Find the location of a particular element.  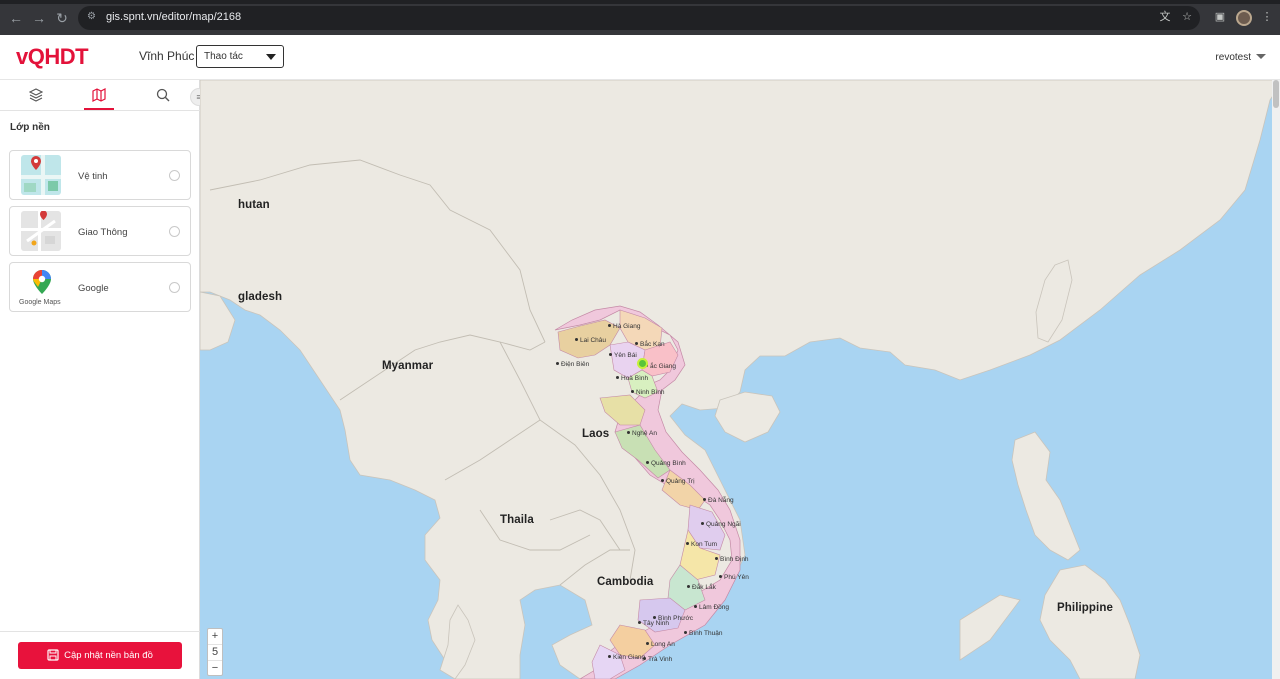

bookmark-star-icon: ☆ is located at coordinates (1187, 17).